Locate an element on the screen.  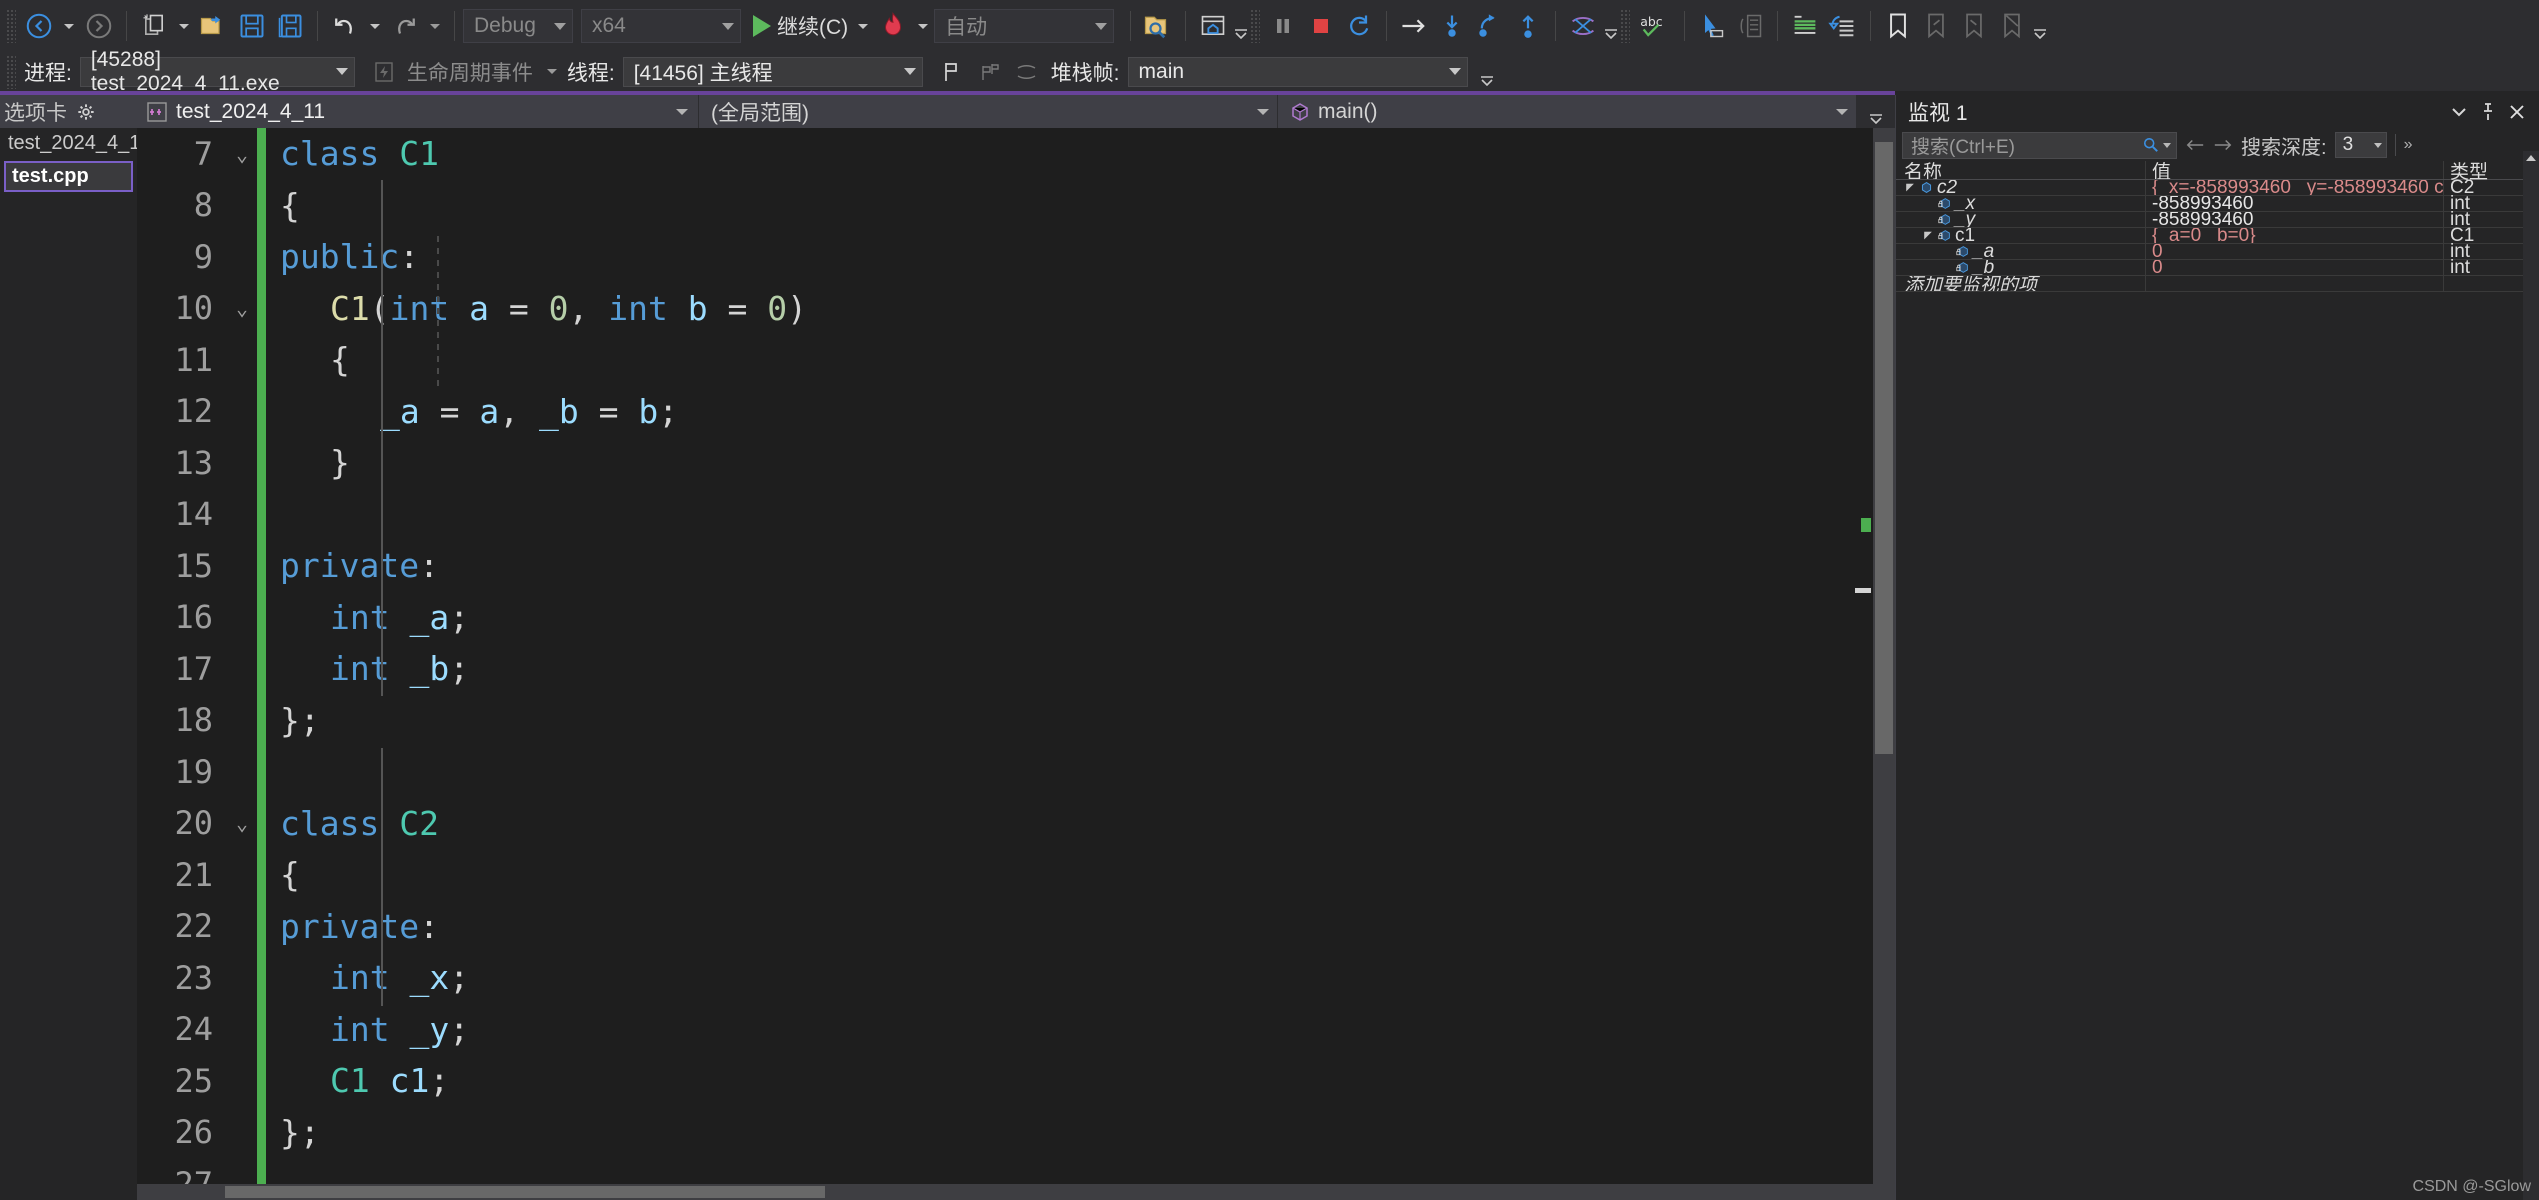
watch-add-value-cell is located at coordinates (2295, 283).